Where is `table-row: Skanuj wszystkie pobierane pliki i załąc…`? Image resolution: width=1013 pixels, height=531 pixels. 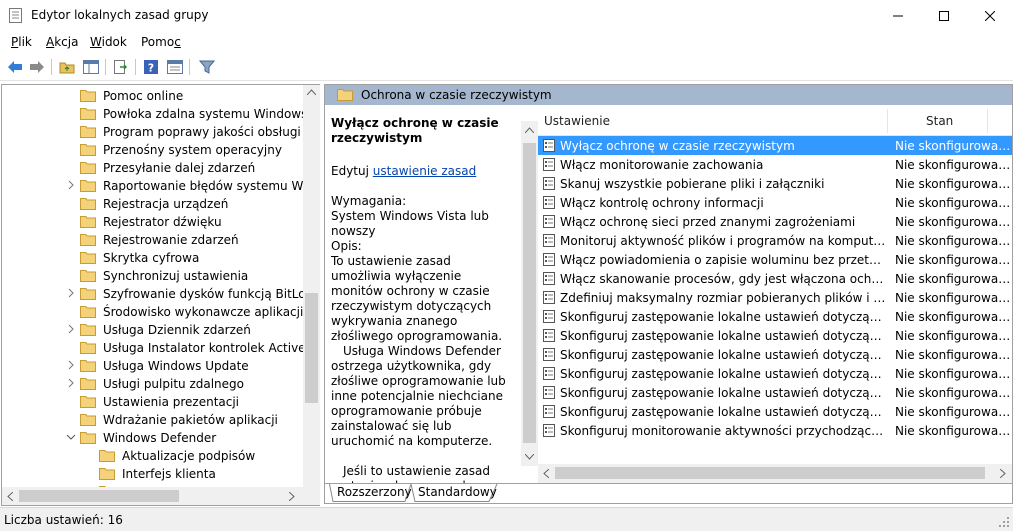
table-row: Skanuj wszystkie pobierane pliki i załąc… is located at coordinates (775, 183).